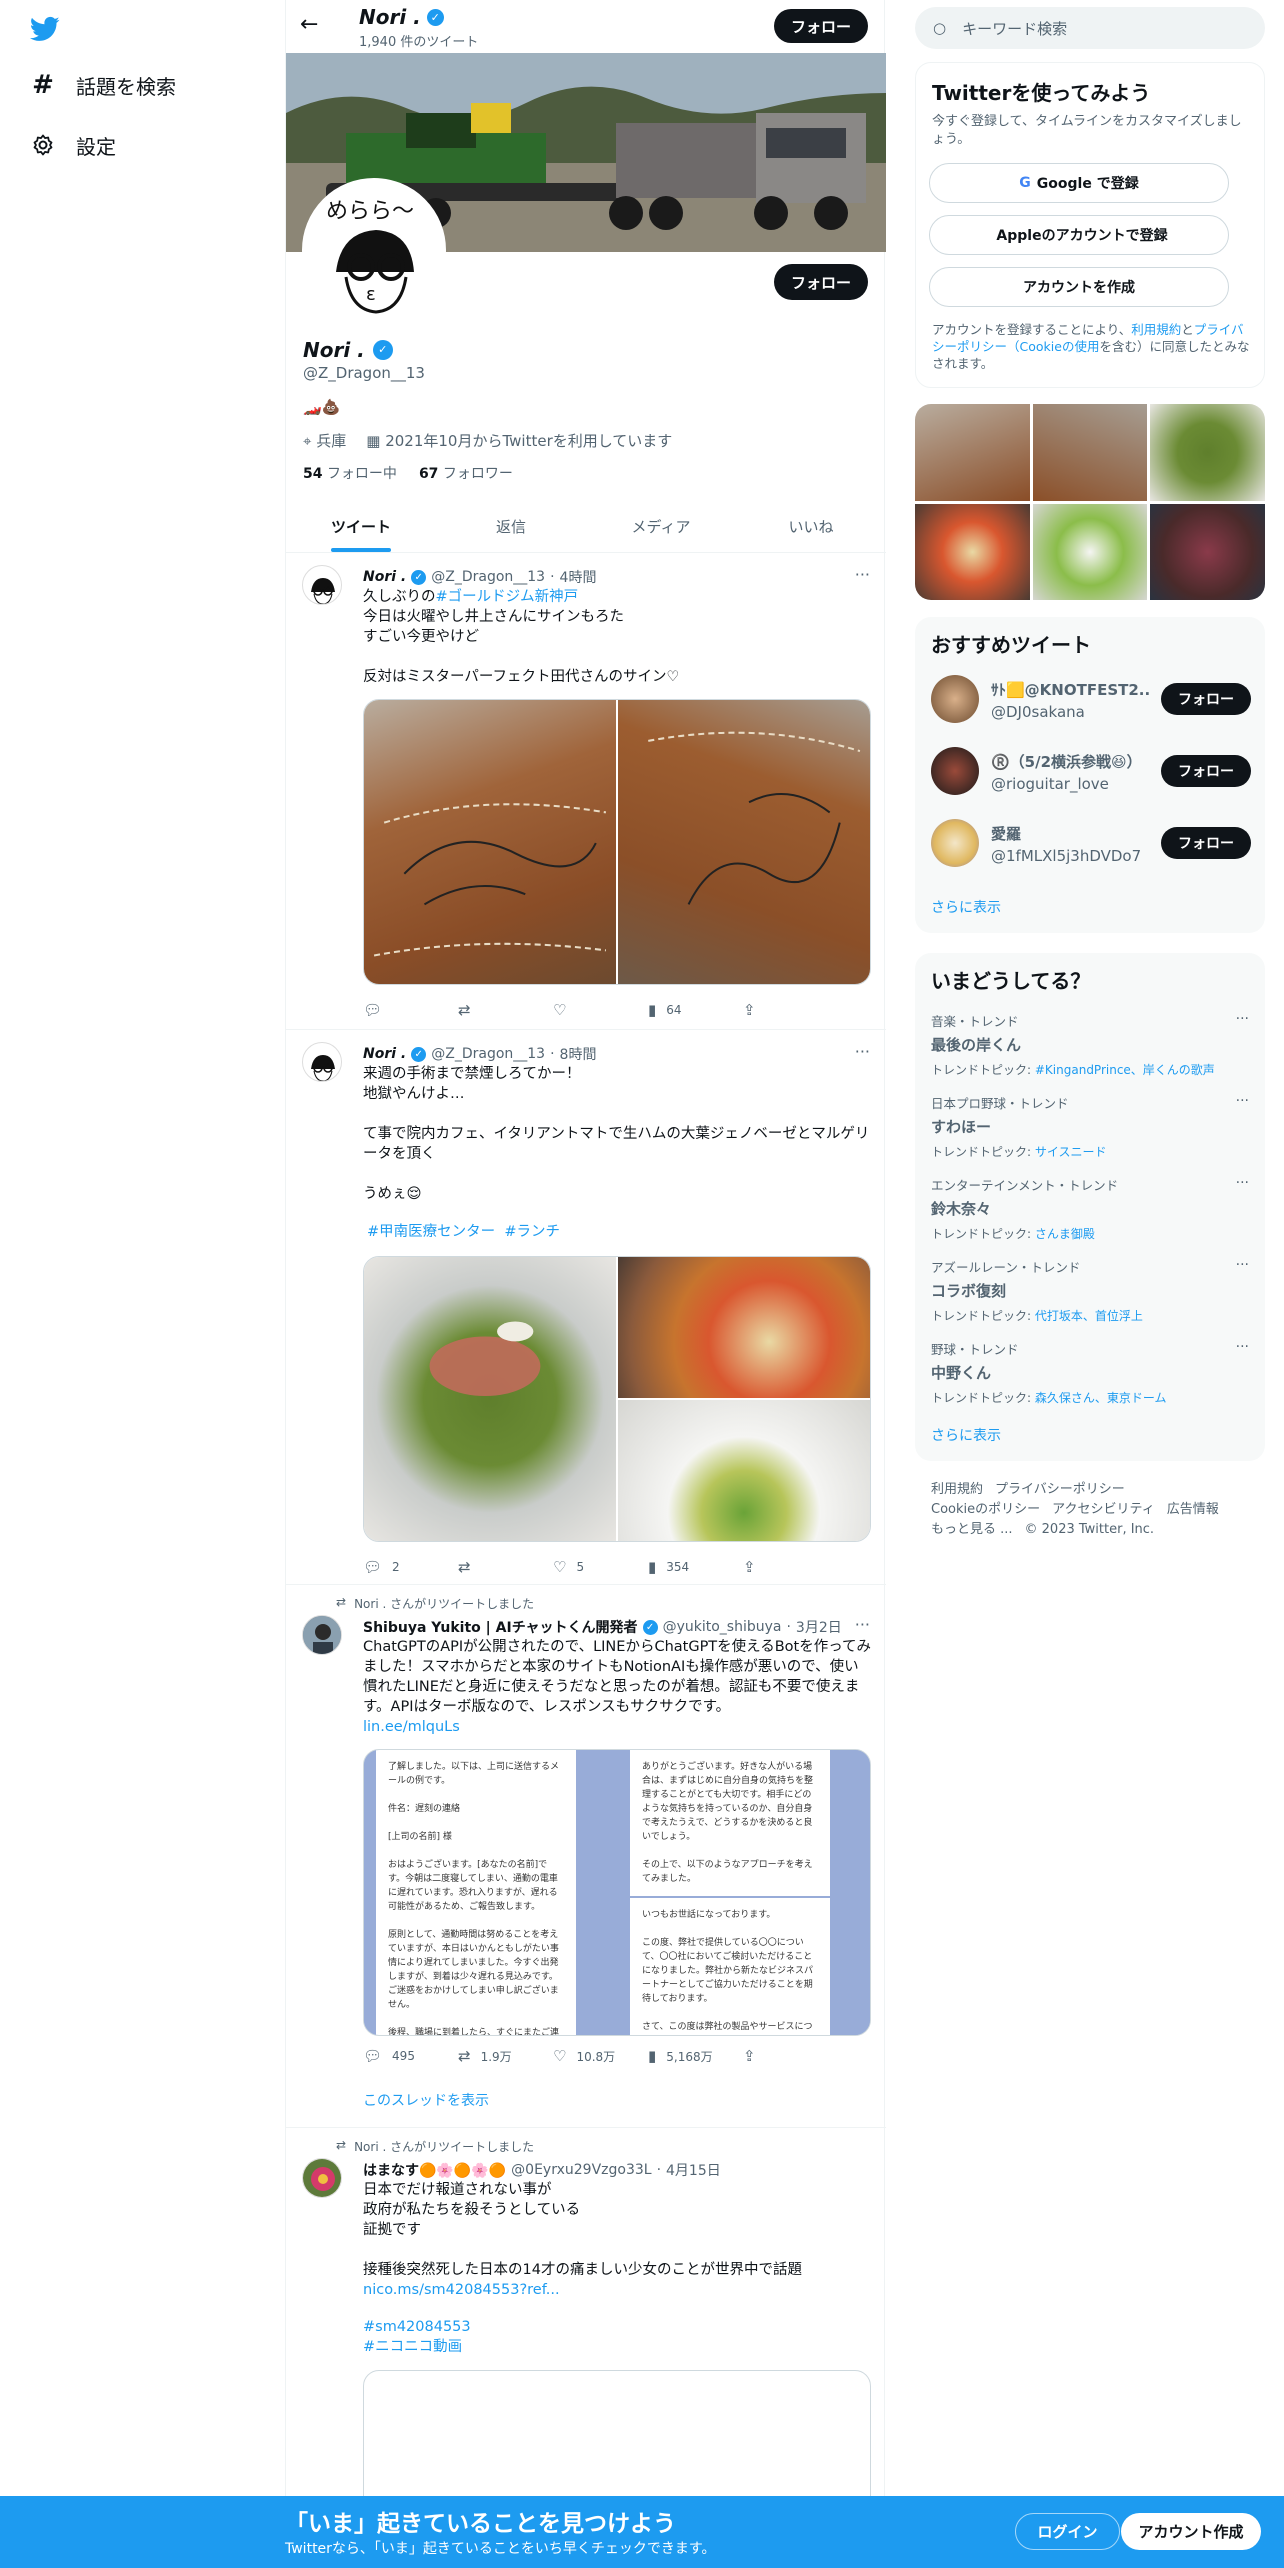 Image resolution: width=1284 pixels, height=2568 pixels. Describe the element at coordinates (600, 1010) in the screenshot. I see `like-button: ♡` at that location.